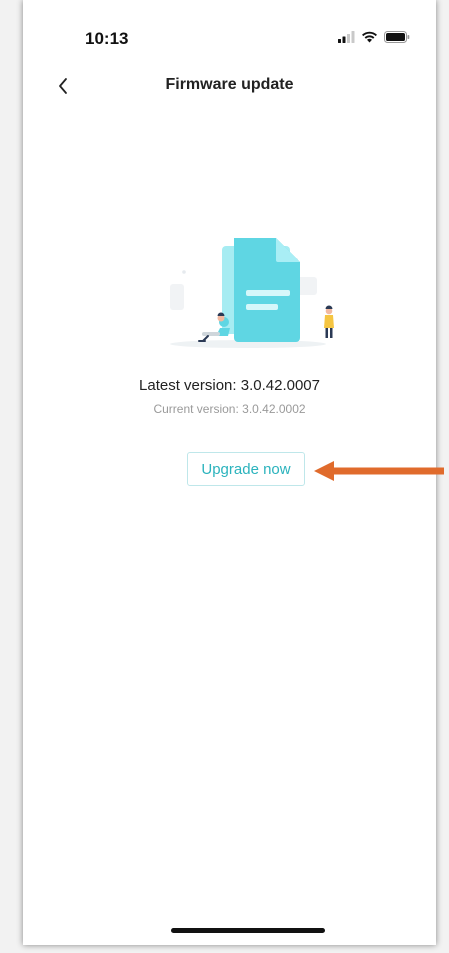 The height and width of the screenshot is (953, 449). I want to click on page-title: Firmware update, so click(229, 84).